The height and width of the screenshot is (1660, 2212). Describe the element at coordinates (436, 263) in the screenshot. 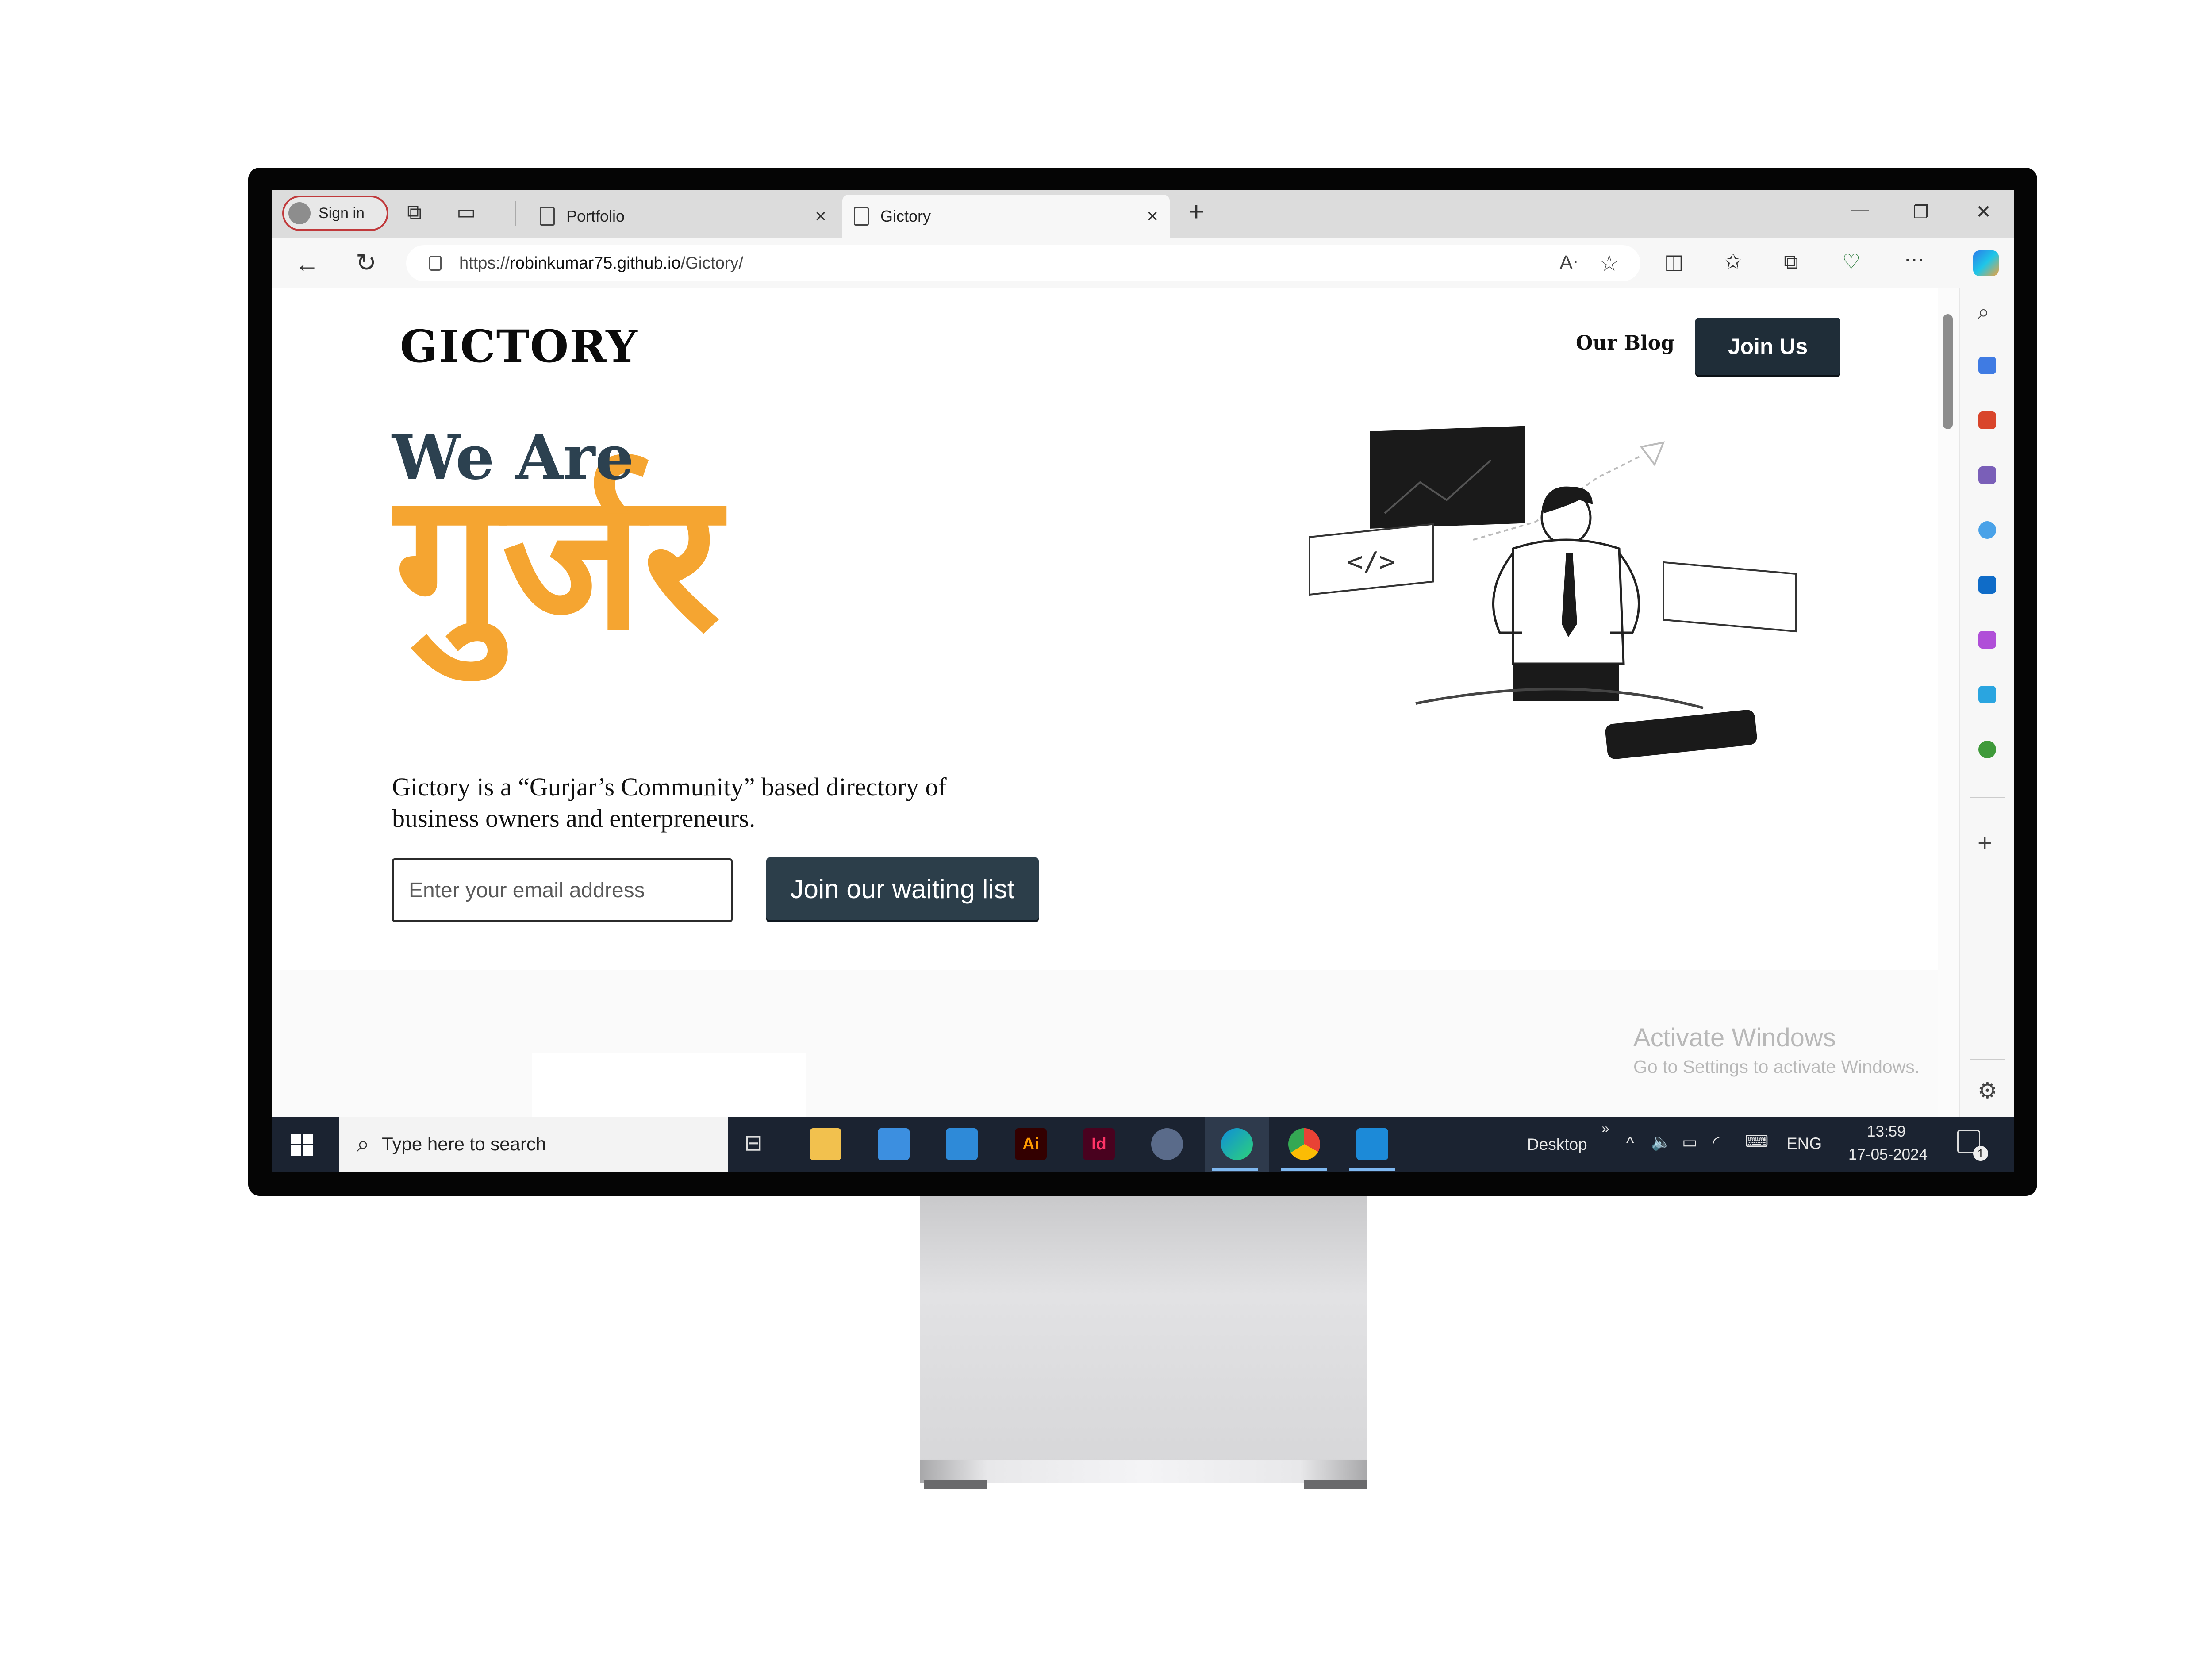

I see `lock-icon` at that location.